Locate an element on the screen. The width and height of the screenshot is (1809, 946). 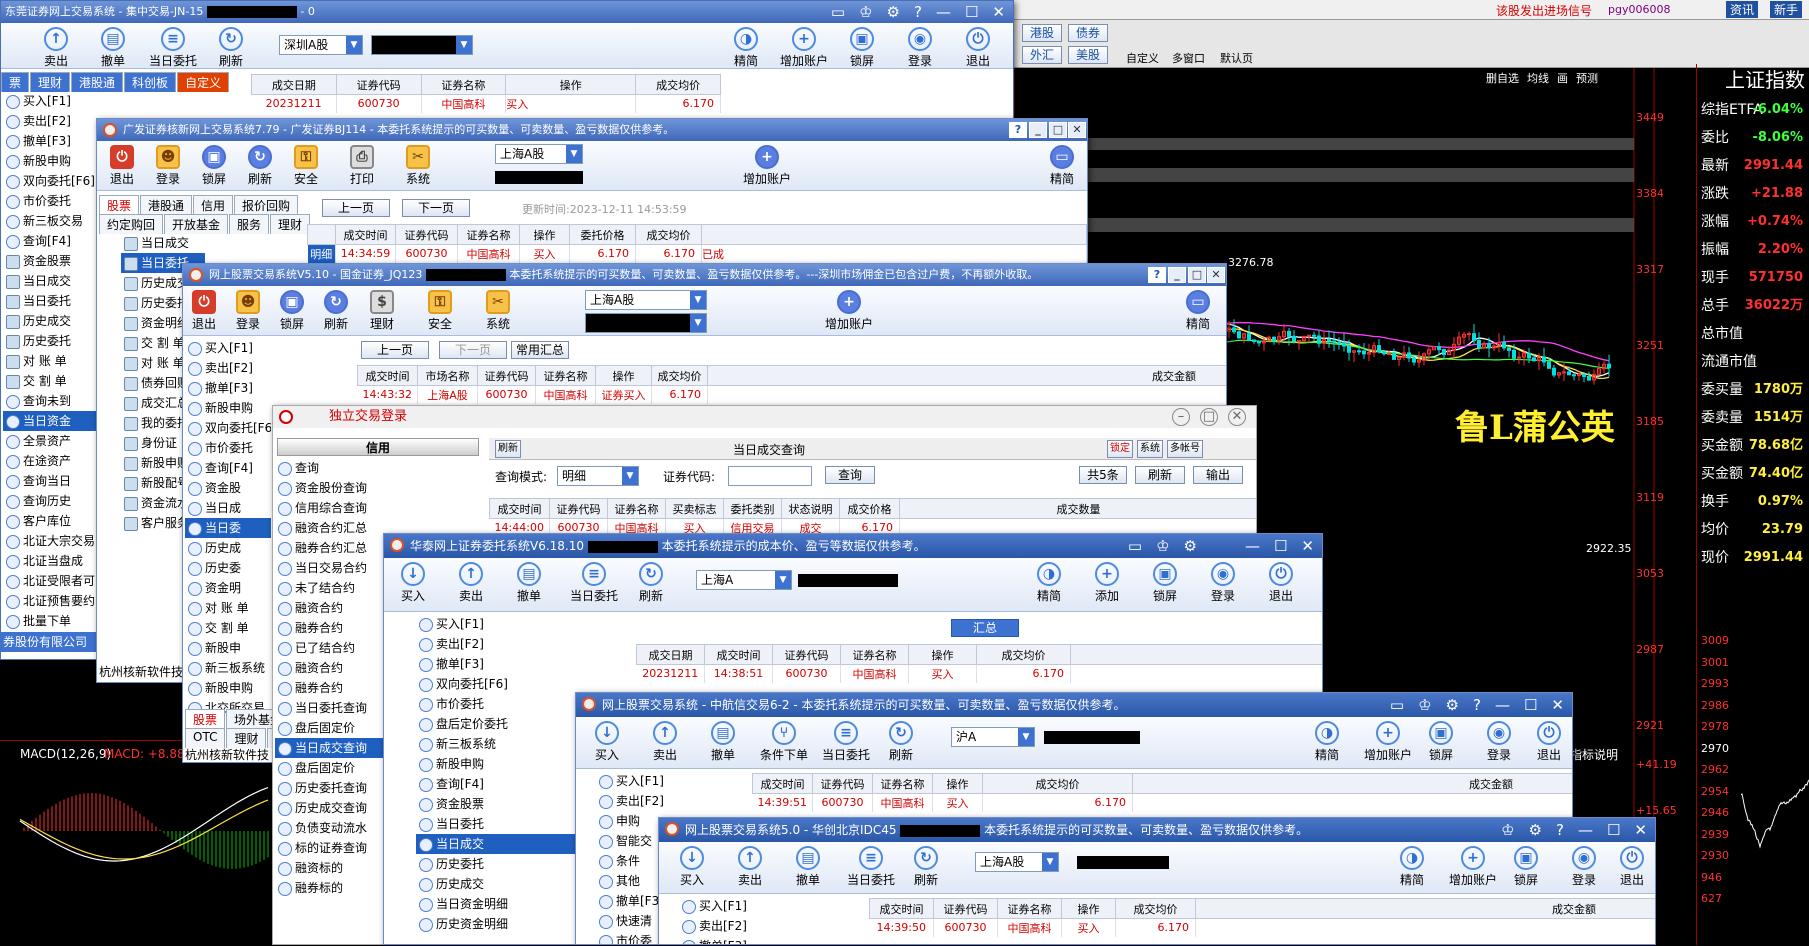
market-select: 上海A股 is located at coordinates (1017, 862).